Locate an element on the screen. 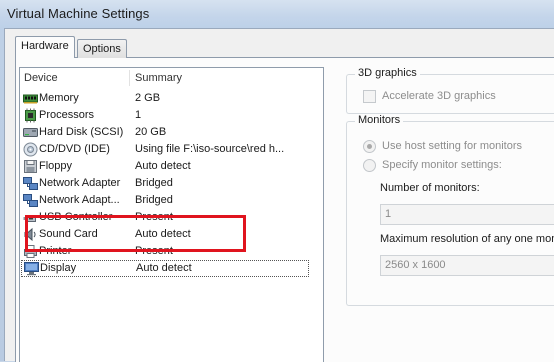 Image resolution: width=554 pixels, height=362 pixels. radio-selected-dot is located at coordinates (369, 146).